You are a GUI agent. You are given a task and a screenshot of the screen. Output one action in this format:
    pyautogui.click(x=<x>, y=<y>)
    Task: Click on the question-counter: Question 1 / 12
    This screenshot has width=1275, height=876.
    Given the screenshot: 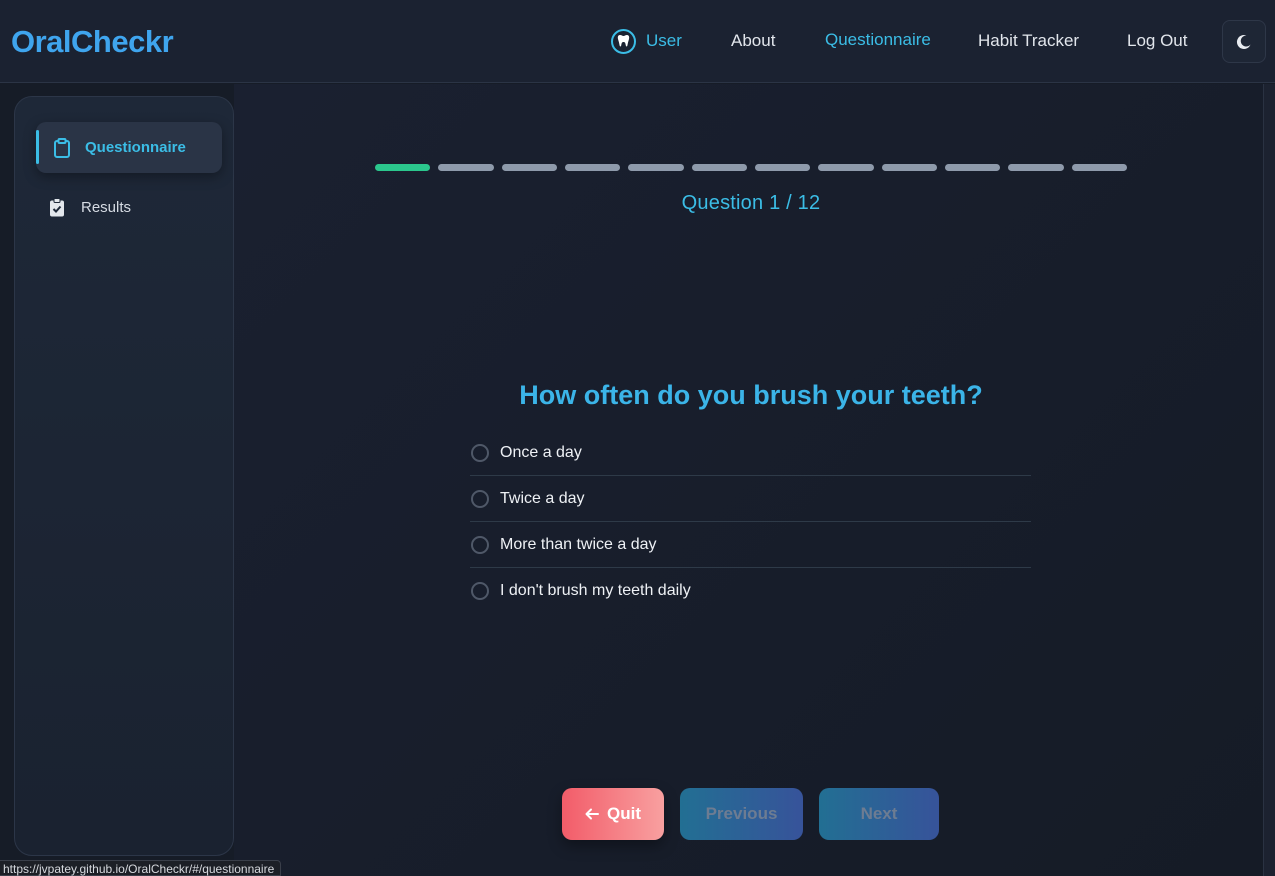 What is the action you would take?
    pyautogui.click(x=751, y=203)
    